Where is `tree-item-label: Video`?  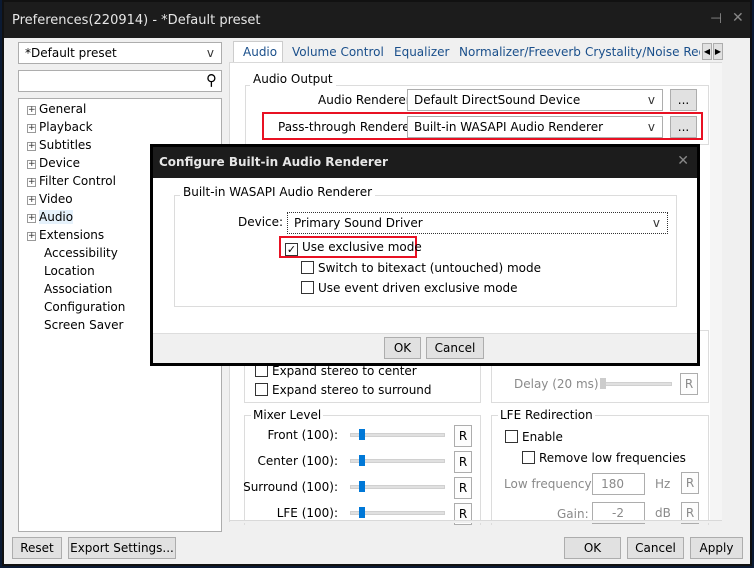 tree-item-label: Video is located at coordinates (56, 199).